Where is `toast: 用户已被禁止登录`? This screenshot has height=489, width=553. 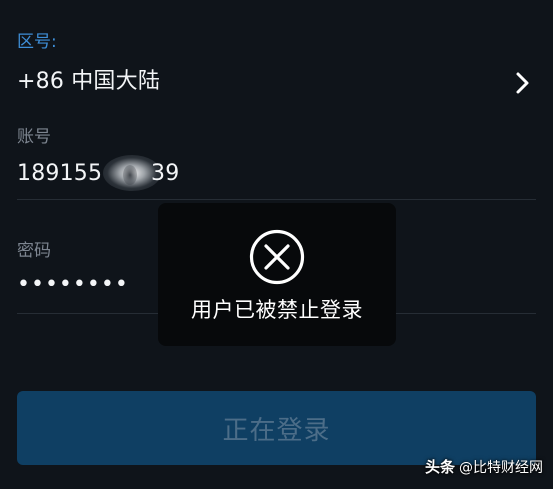
toast: 用户已被禁止登录 is located at coordinates (277, 274).